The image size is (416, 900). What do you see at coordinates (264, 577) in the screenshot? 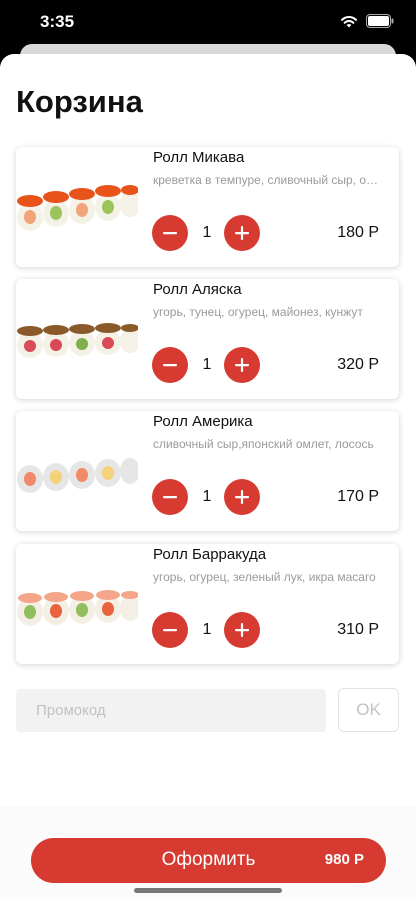
I see `item-description: угорь, огурец, зеленый лук, икра масаго` at bounding box center [264, 577].